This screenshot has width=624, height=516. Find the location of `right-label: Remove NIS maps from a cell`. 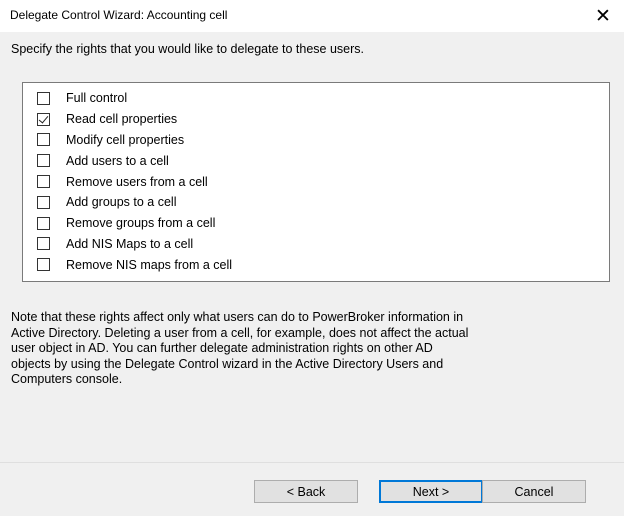

right-label: Remove NIS maps from a cell is located at coordinates (149, 264).